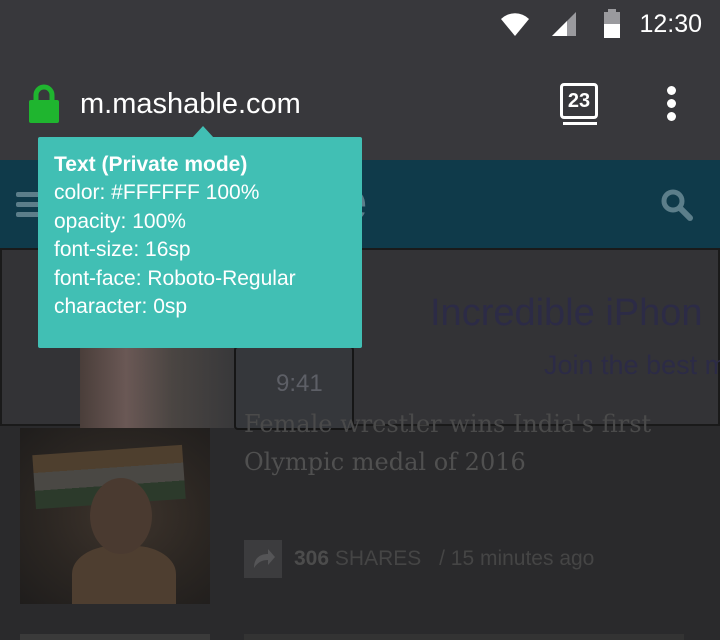  Describe the element at coordinates (670, 24) in the screenshot. I see `status-clock: 12:30` at that location.